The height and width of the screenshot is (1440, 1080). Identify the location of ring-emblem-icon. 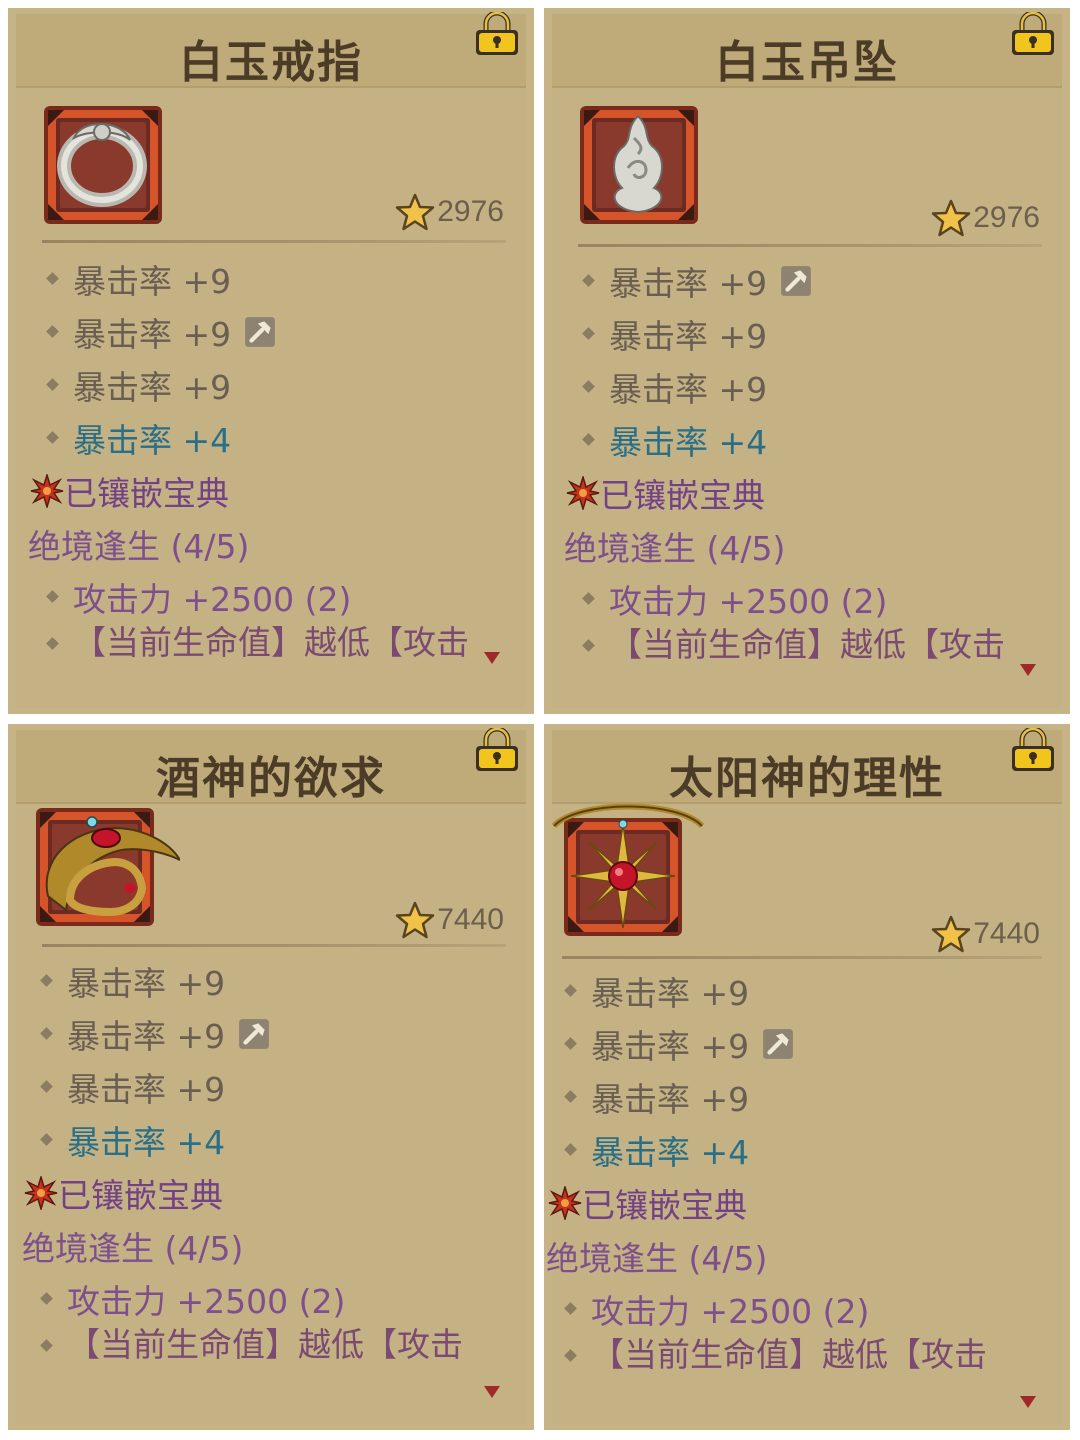
(103, 164).